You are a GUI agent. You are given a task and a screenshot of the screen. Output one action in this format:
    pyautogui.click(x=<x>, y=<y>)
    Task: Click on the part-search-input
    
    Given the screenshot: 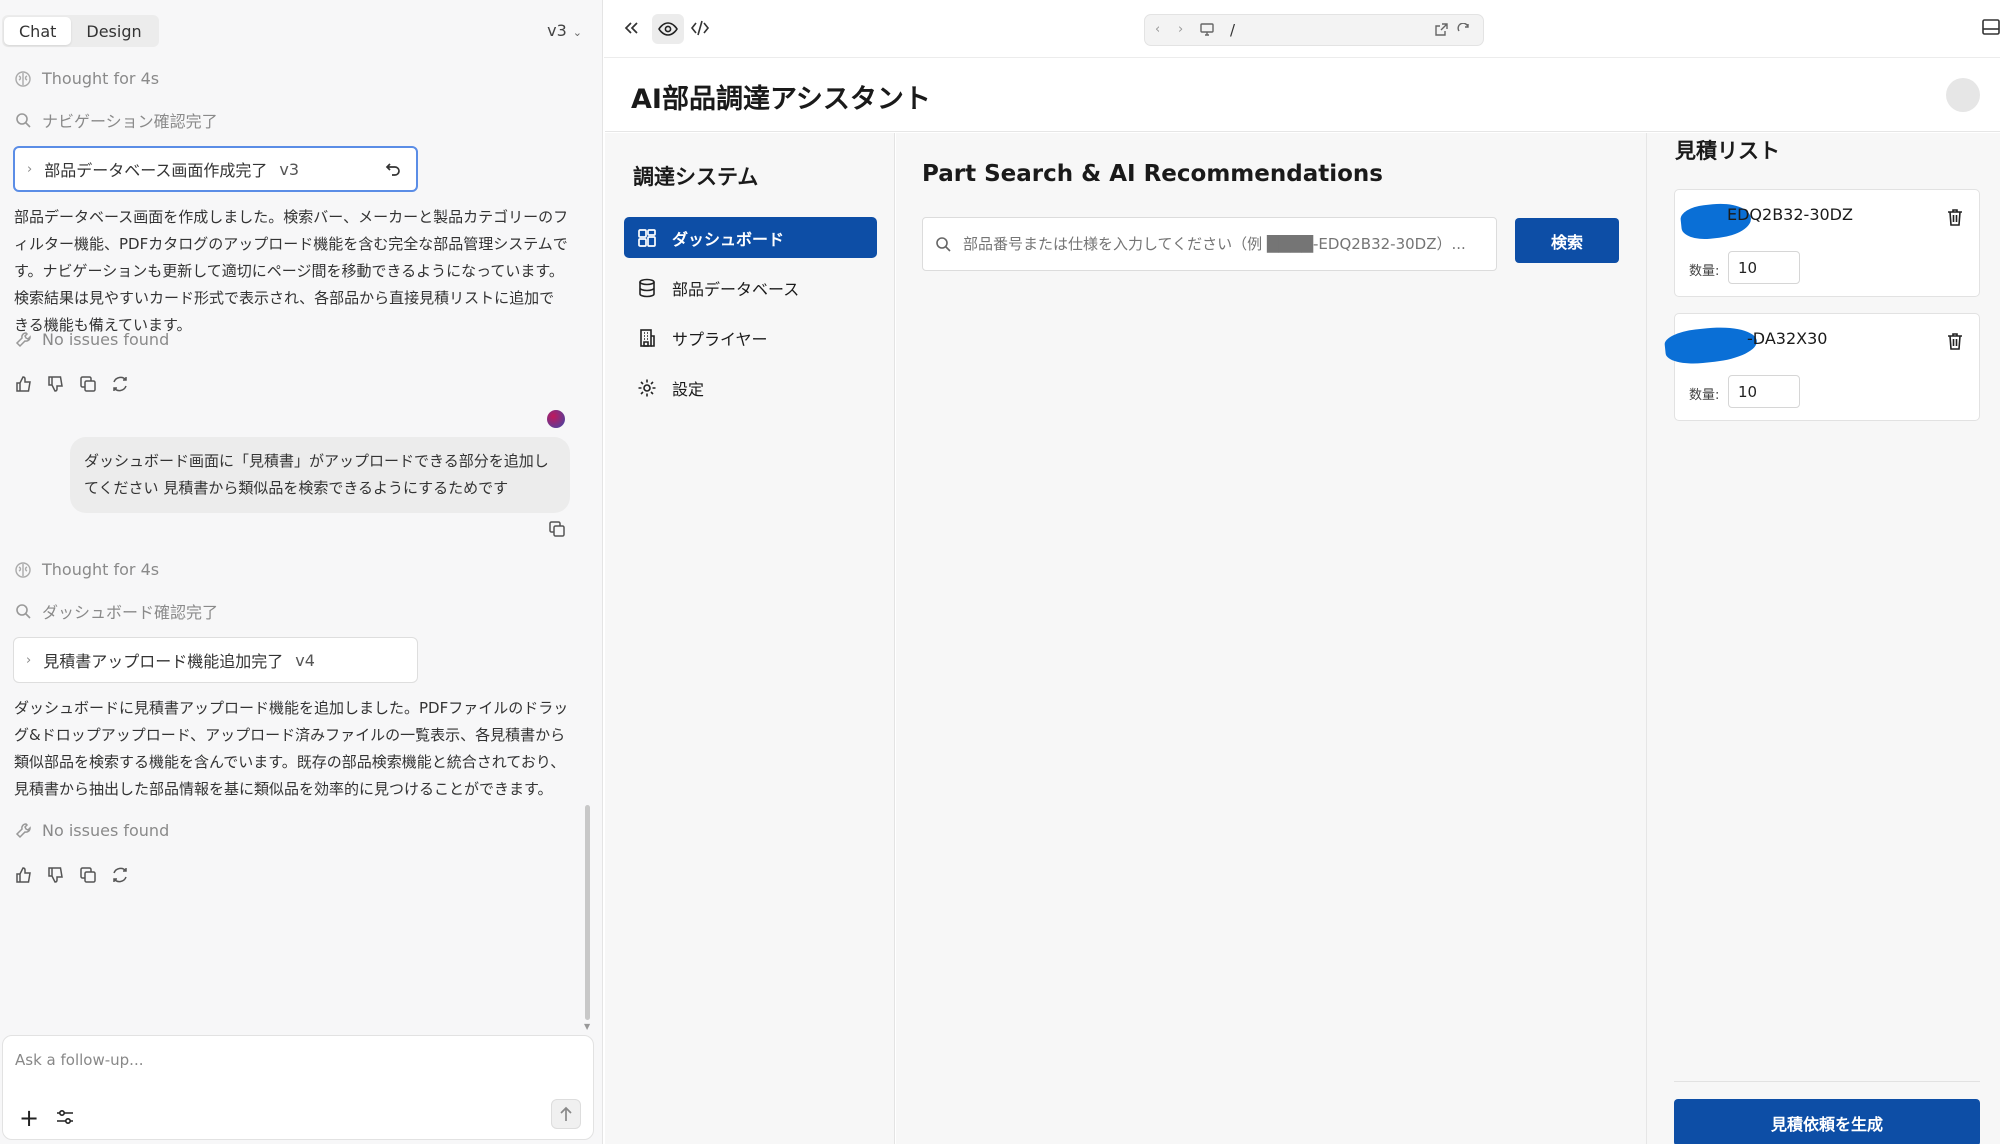 What is the action you would take?
    pyautogui.click(x=1223, y=244)
    